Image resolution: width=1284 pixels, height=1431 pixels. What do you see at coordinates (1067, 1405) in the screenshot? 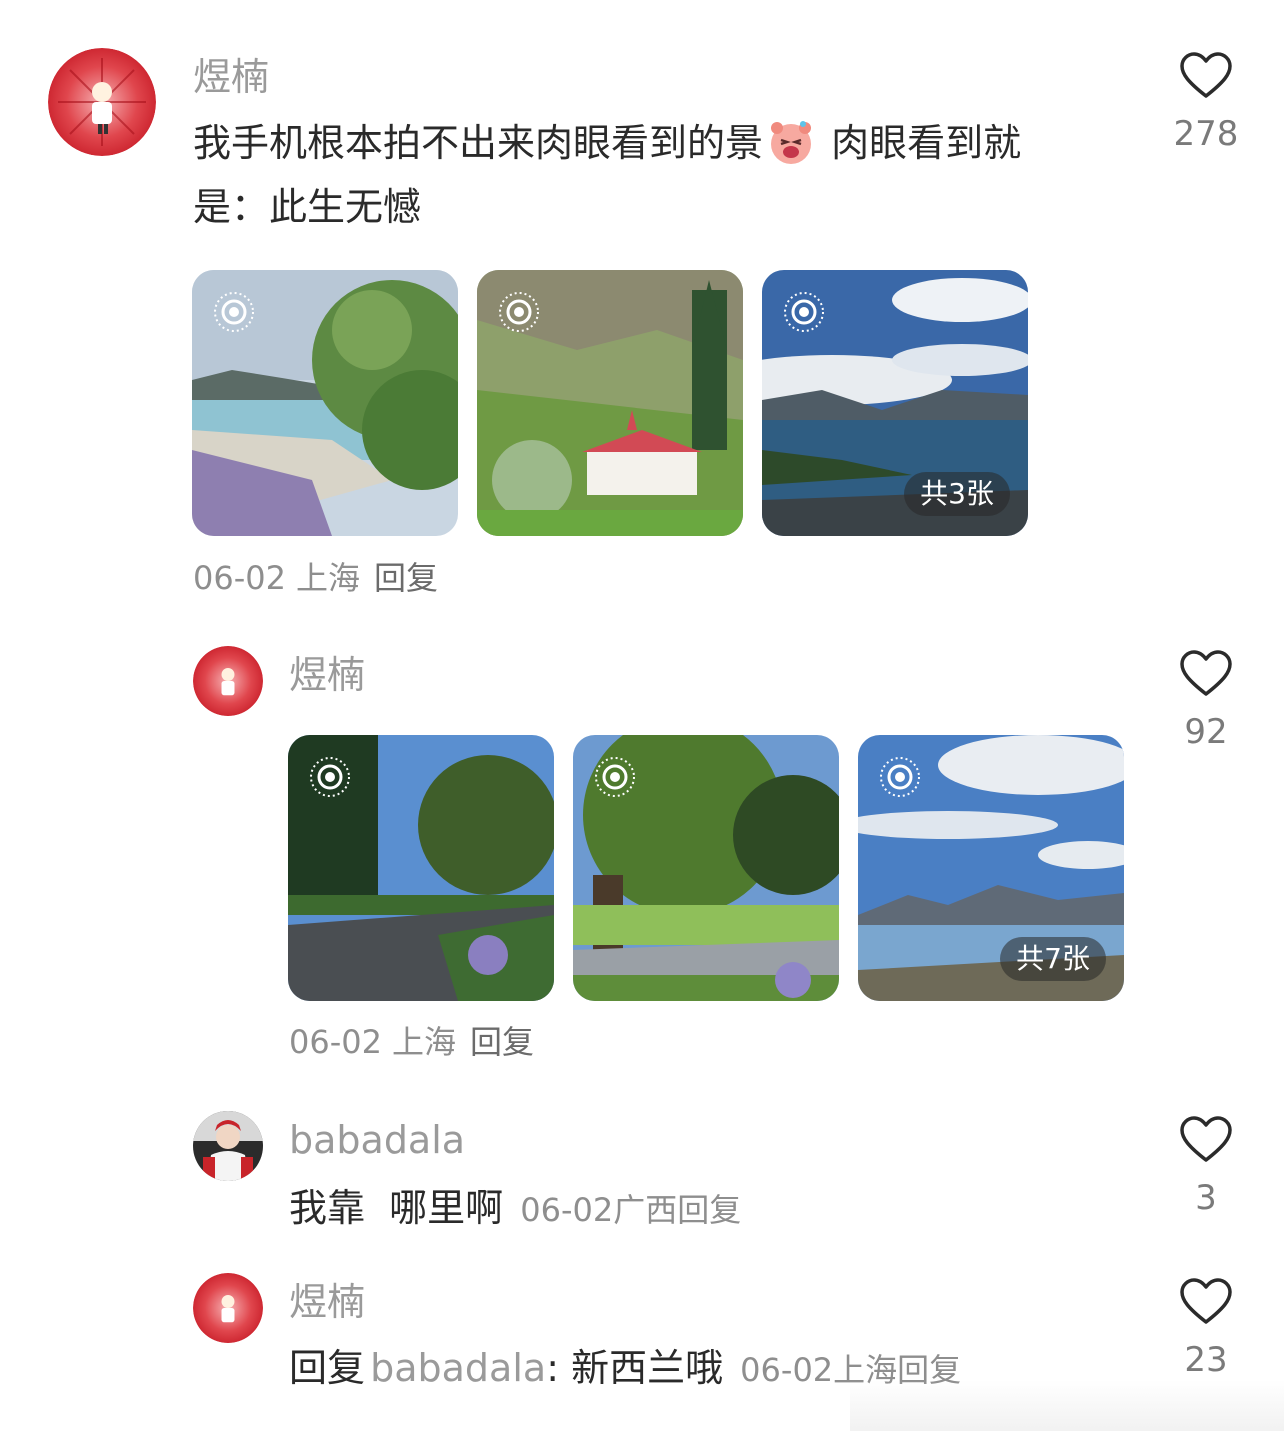
I see `bottom-fade-overlay` at bounding box center [1067, 1405].